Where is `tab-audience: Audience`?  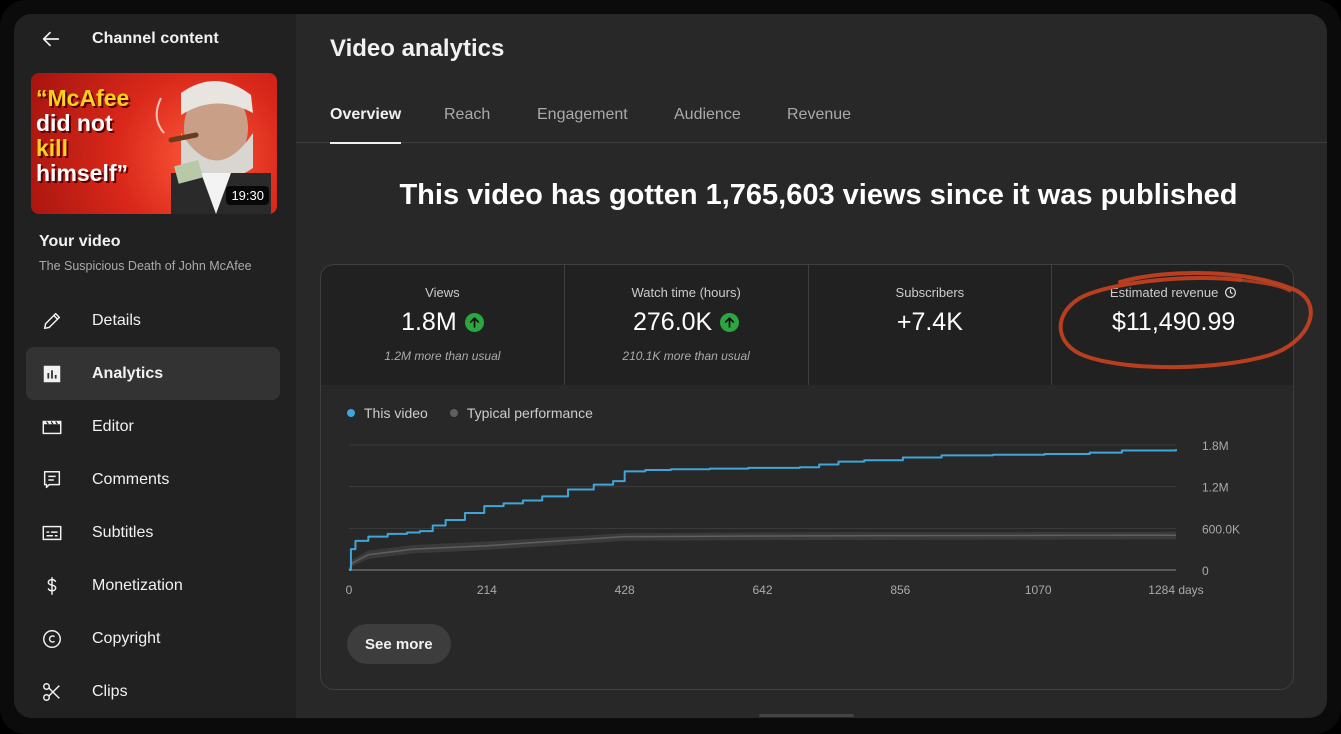 tab-audience: Audience is located at coordinates (707, 118).